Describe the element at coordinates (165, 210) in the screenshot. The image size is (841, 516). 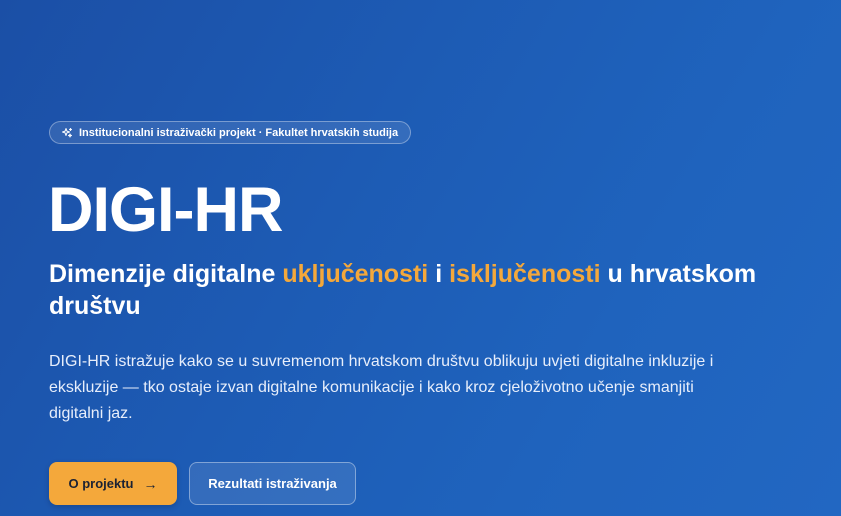
I see `page-title: DIGI-HR` at that location.